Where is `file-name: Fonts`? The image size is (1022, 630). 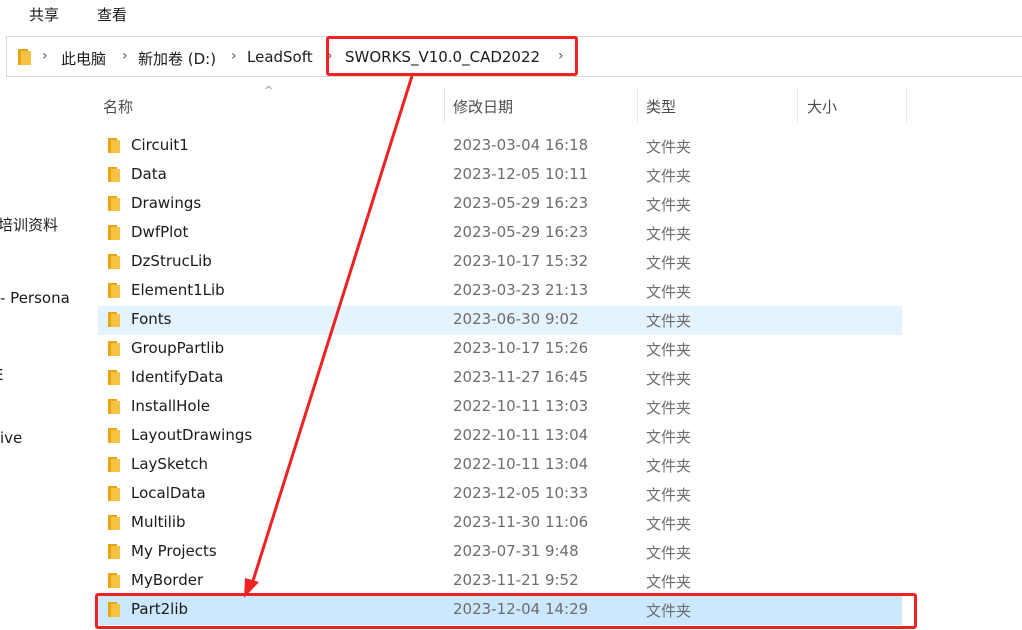 file-name: Fonts is located at coordinates (151, 319).